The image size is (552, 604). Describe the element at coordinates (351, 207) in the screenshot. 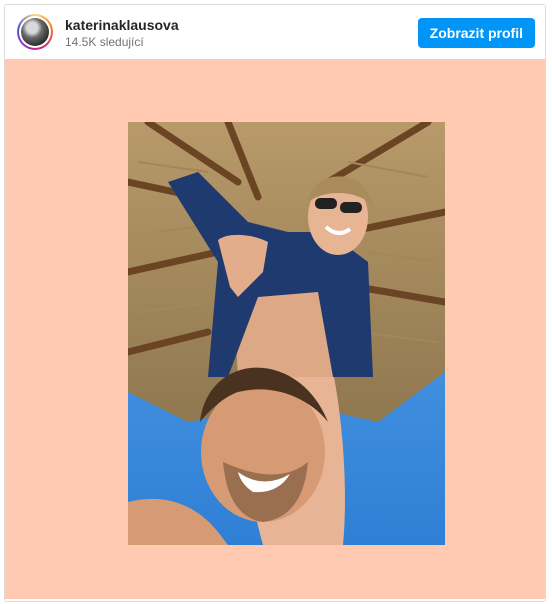

I see `sunglasses-right` at that location.